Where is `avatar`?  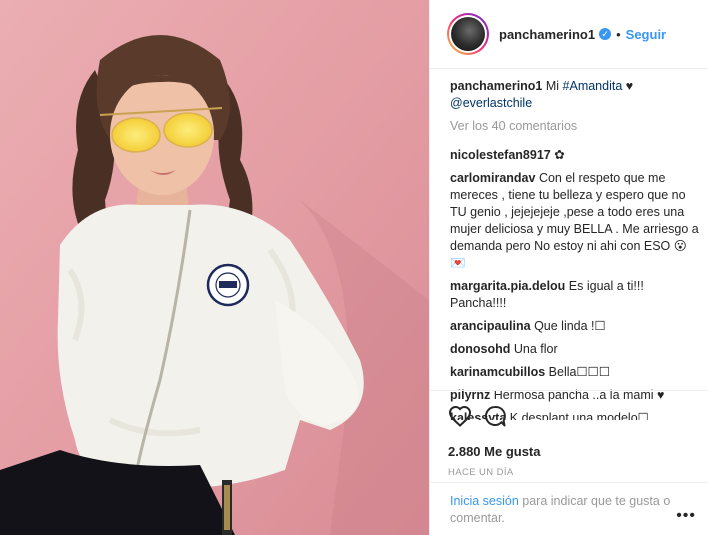 avatar is located at coordinates (468, 34).